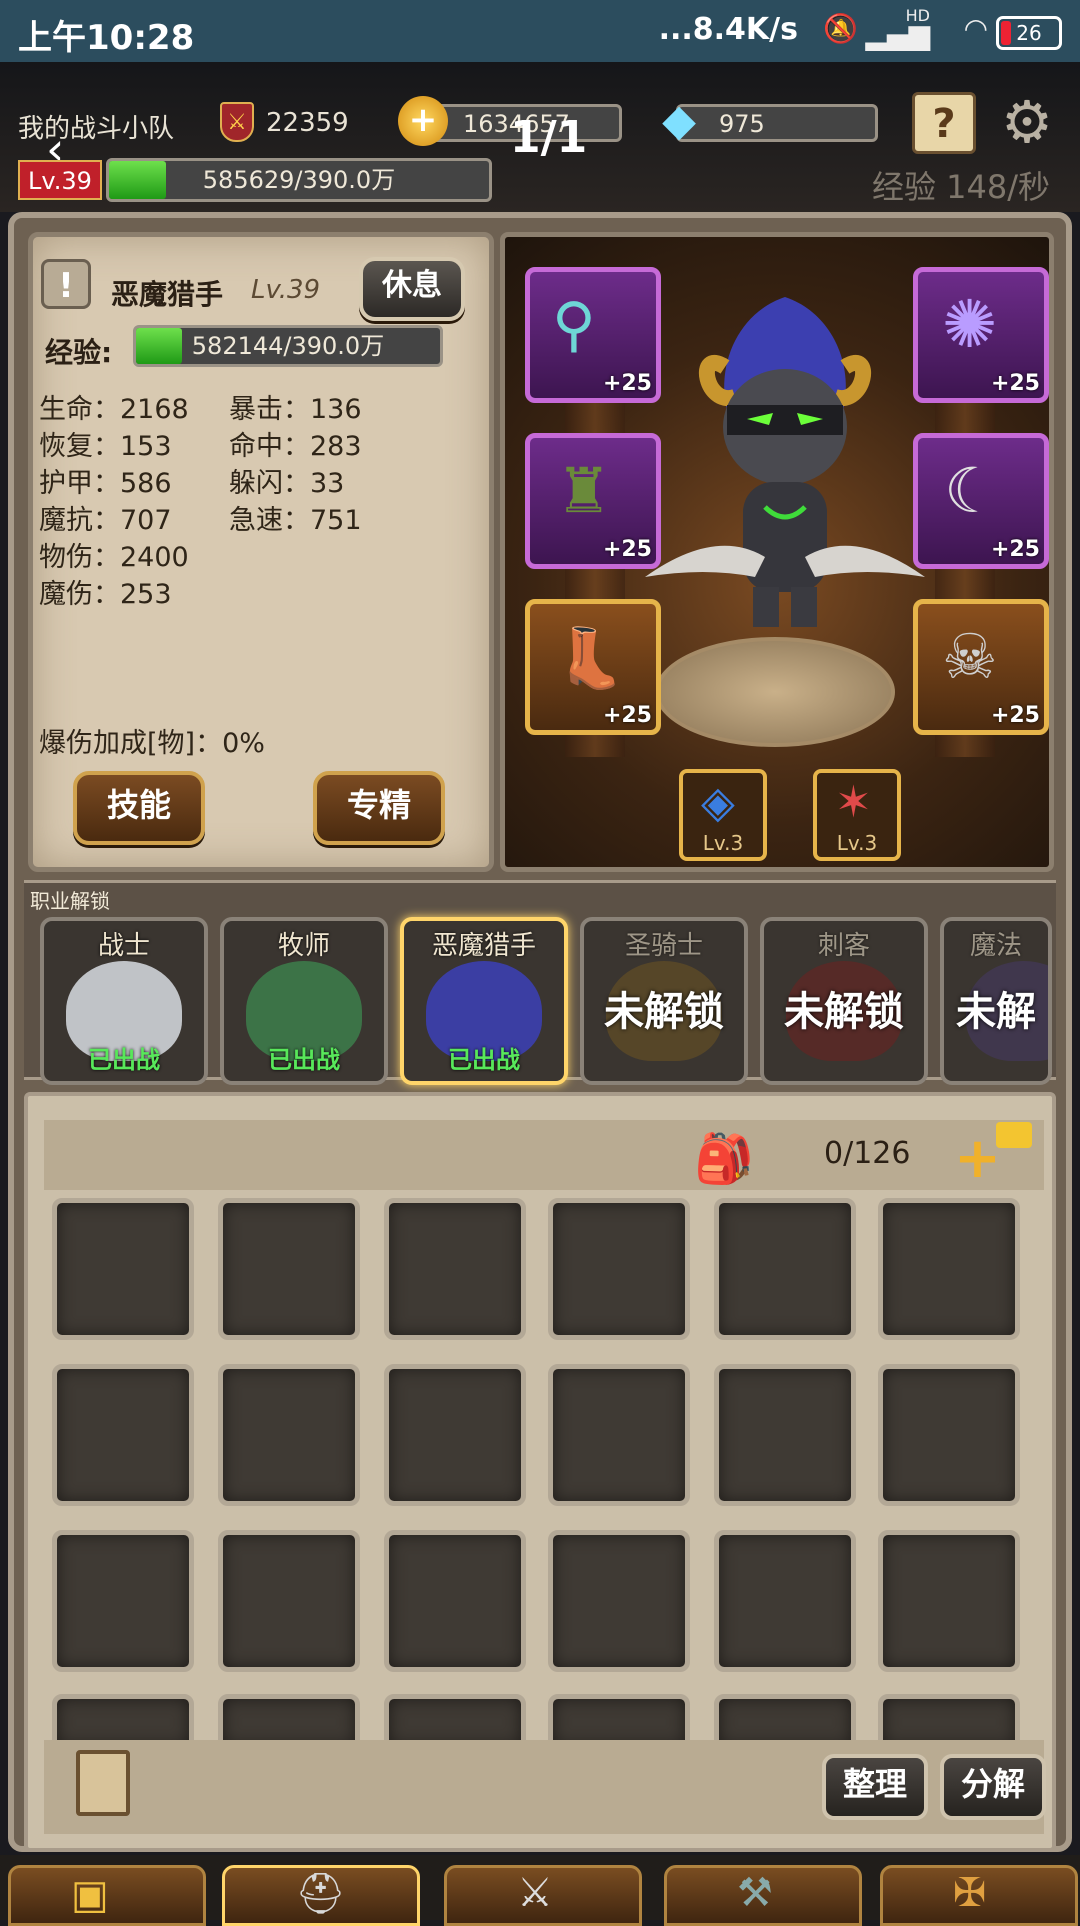 The height and width of the screenshot is (1926, 1080). I want to click on equip-slot-armor: ♜ +25, so click(593, 501).